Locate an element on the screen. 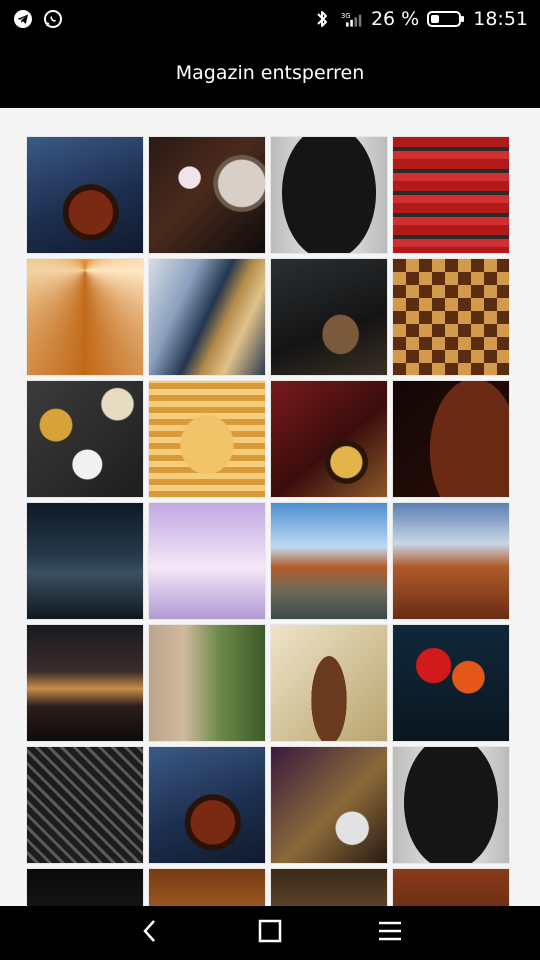 Image resolution: width=540 pixels, height=960 pixels. back-button is located at coordinates (150, 933).